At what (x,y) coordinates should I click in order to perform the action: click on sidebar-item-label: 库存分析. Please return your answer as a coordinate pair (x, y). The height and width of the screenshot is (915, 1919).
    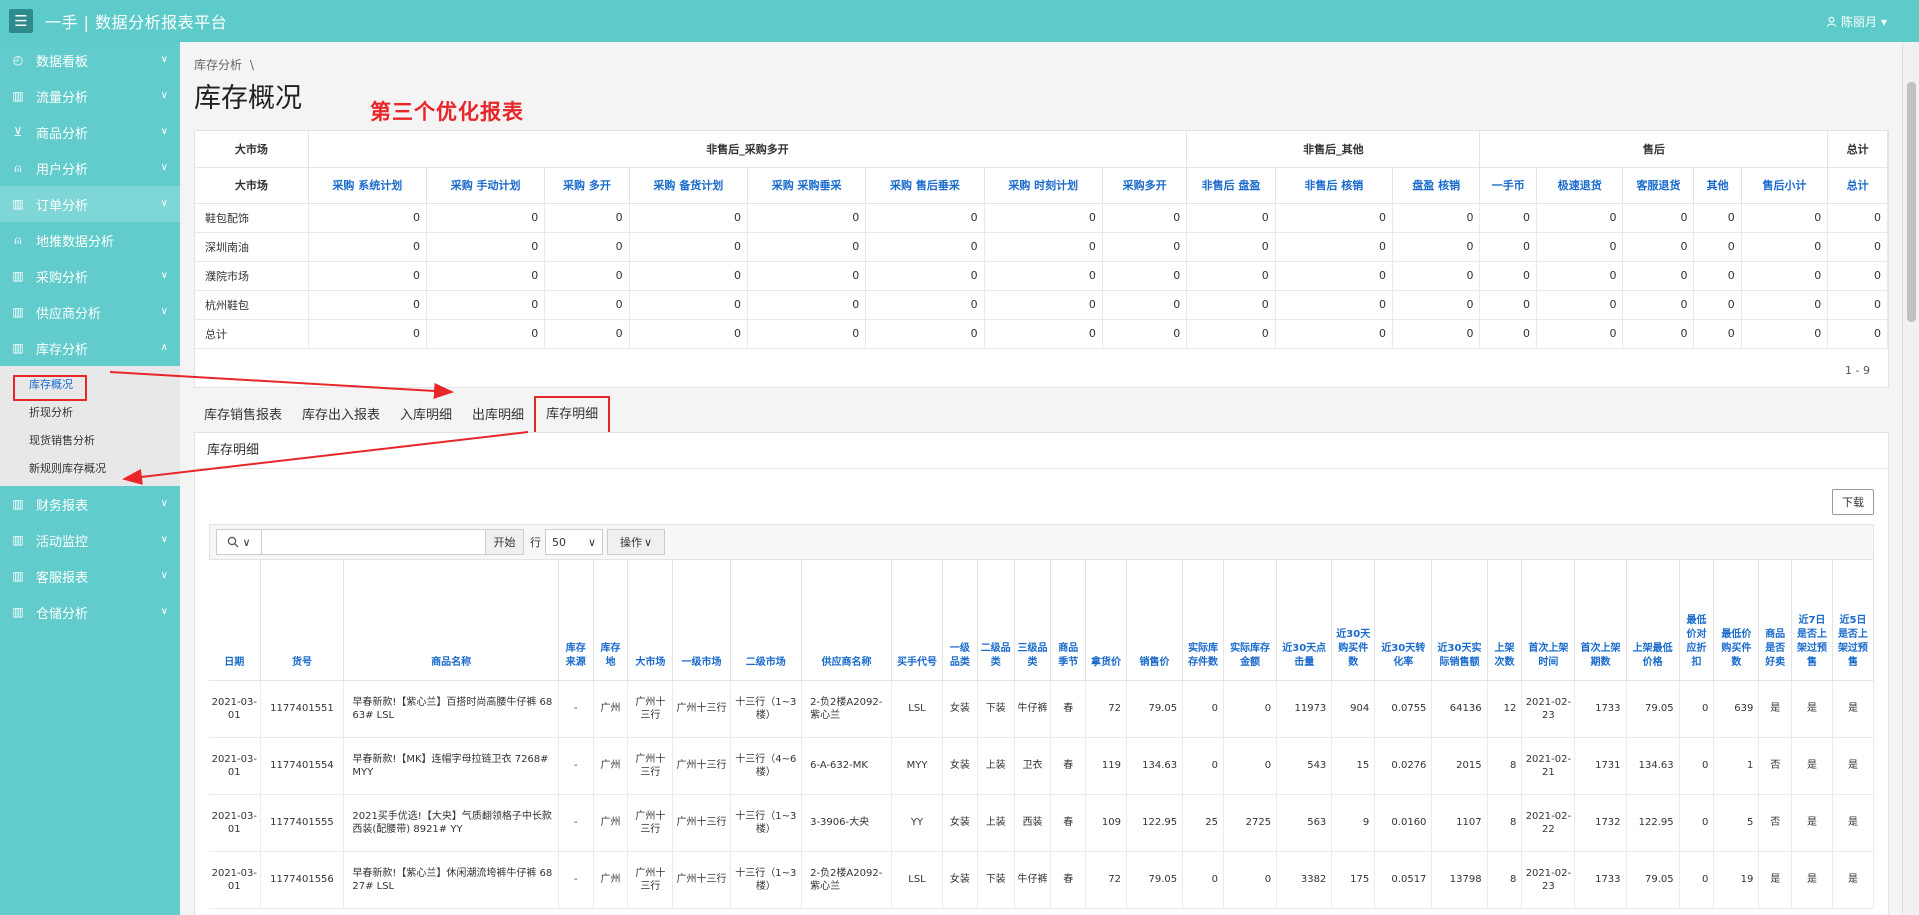
    Looking at the image, I should click on (62, 350).